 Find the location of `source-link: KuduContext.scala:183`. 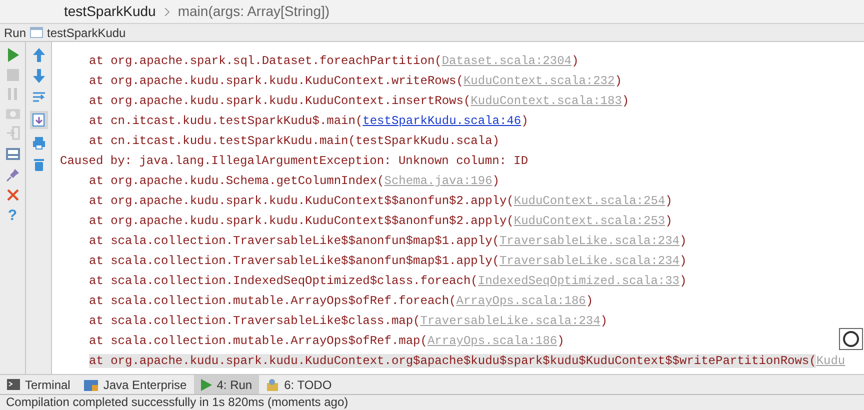

source-link: KuduContext.scala:183 is located at coordinates (546, 101).